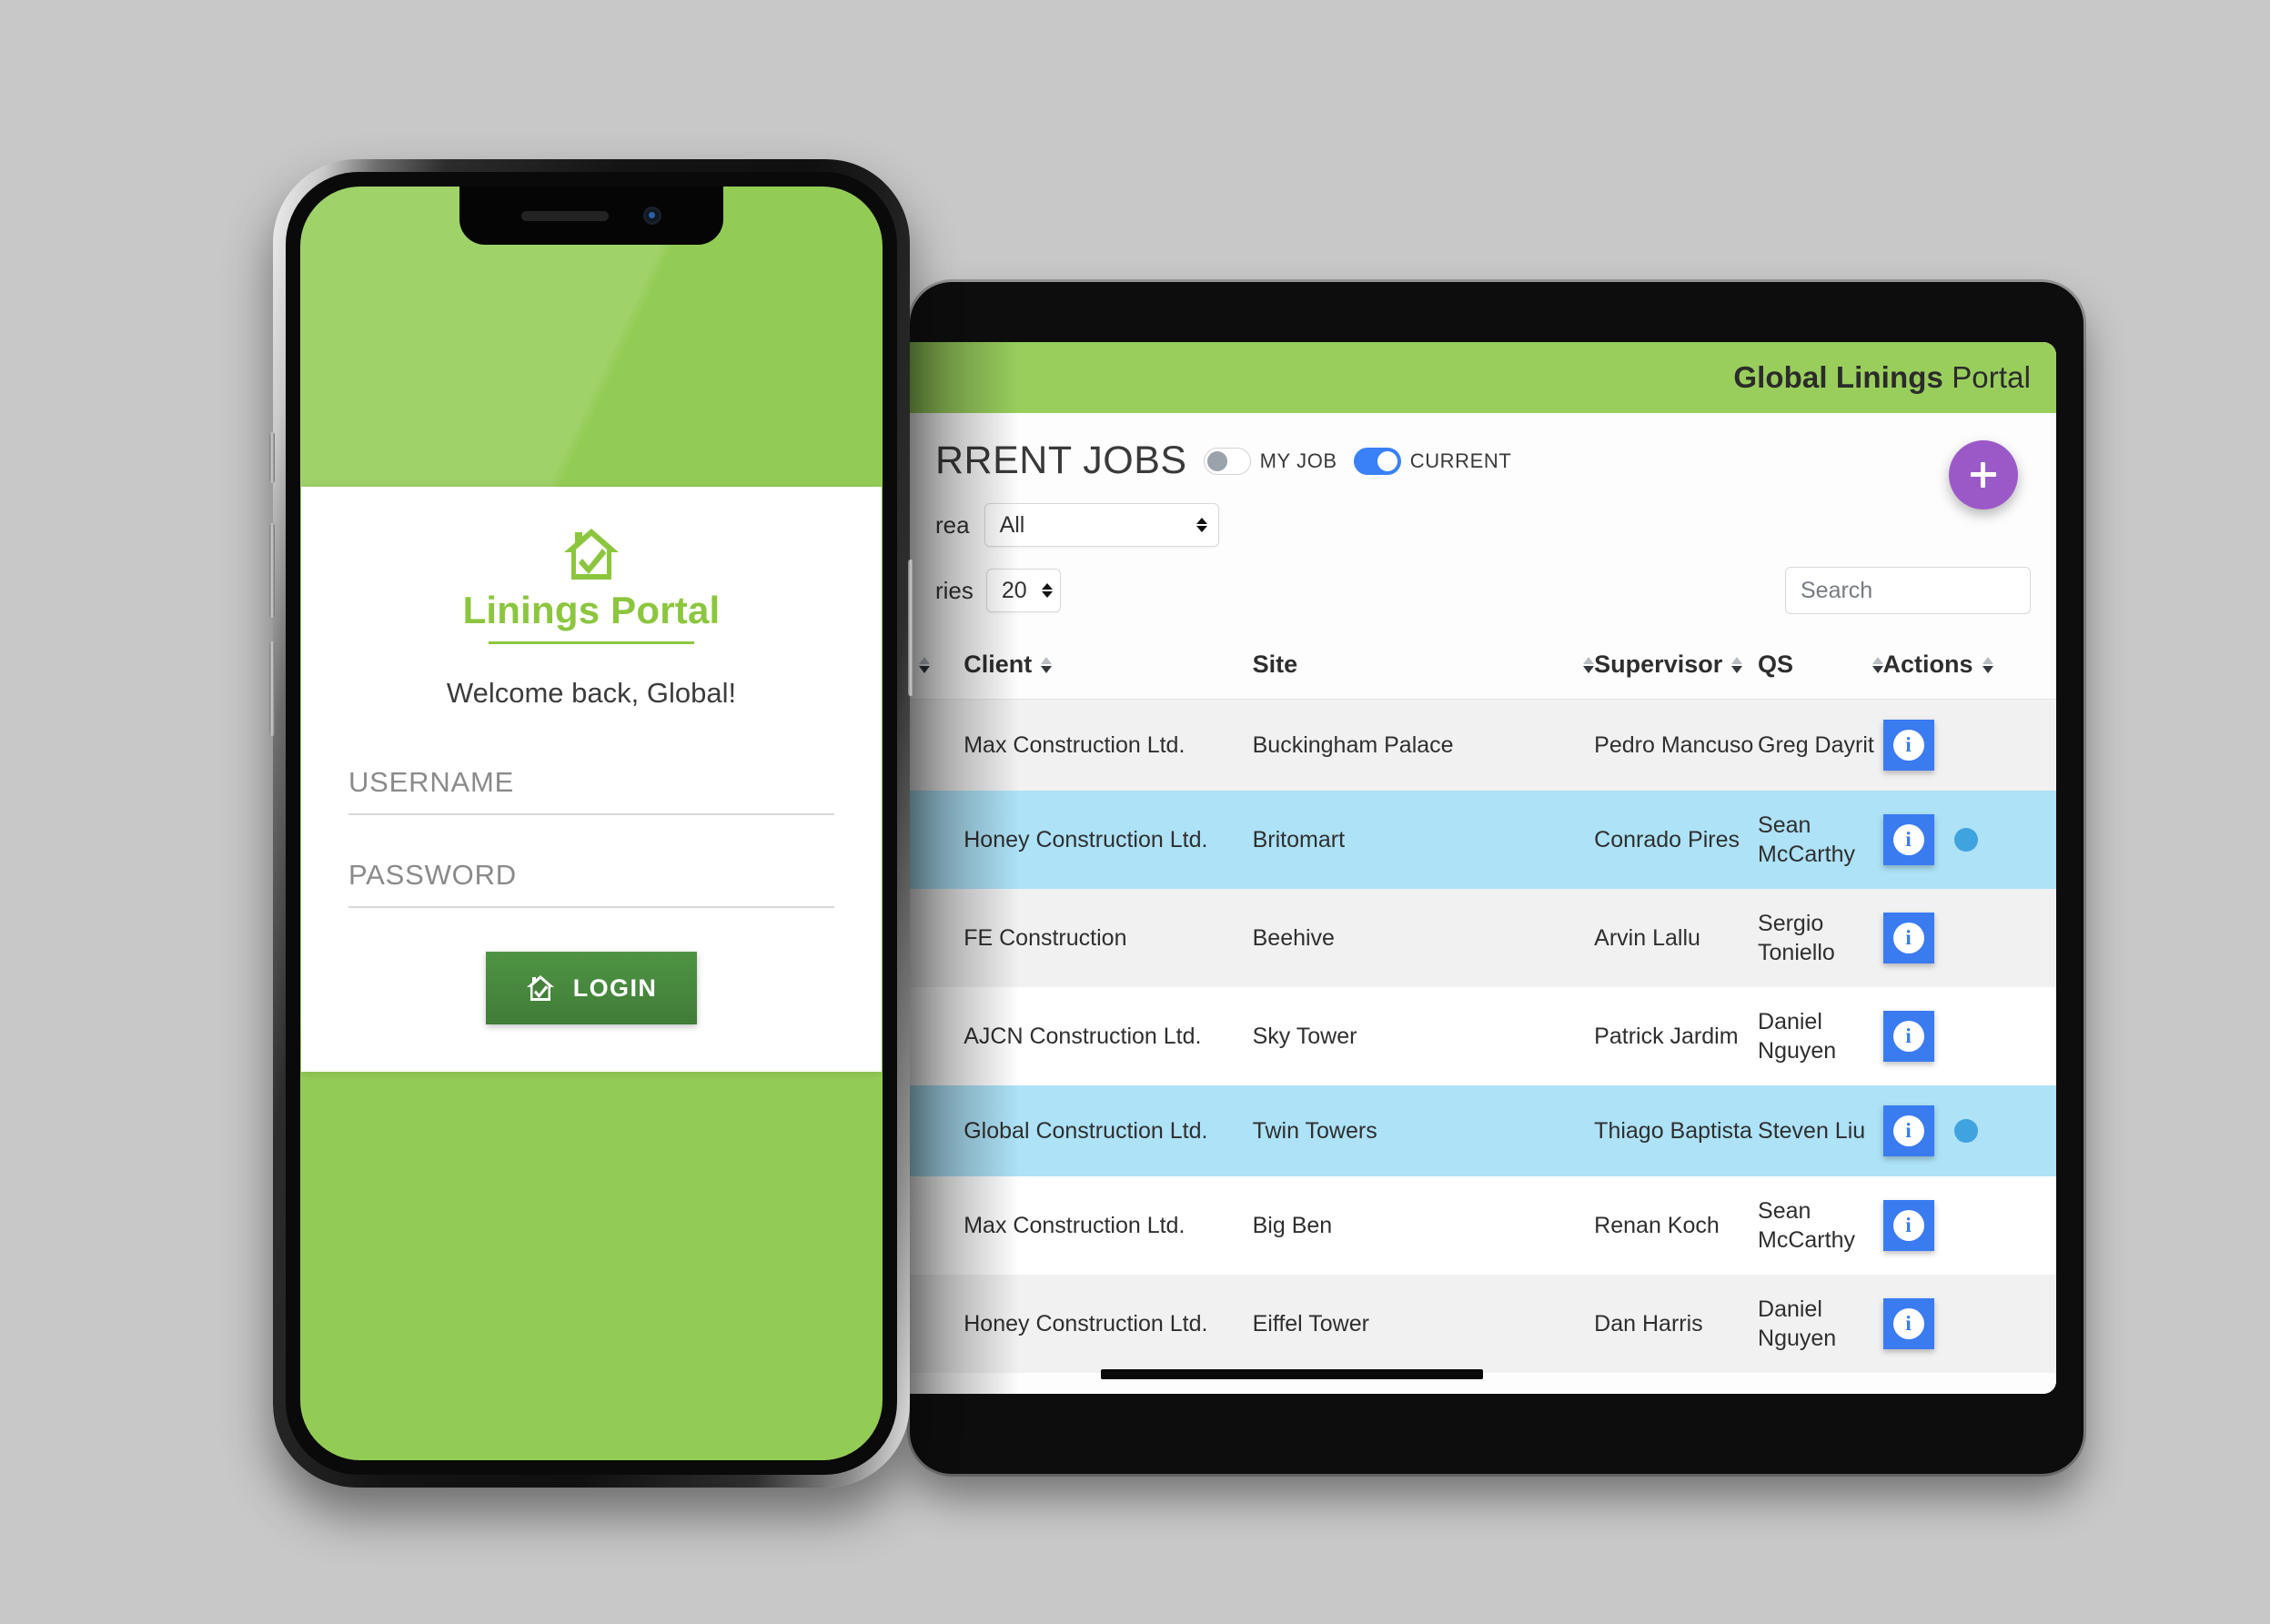 This screenshot has width=2270, height=1624. What do you see at coordinates (1676, 938) in the screenshot?
I see `cell-supervisor: Arvin Lallu` at bounding box center [1676, 938].